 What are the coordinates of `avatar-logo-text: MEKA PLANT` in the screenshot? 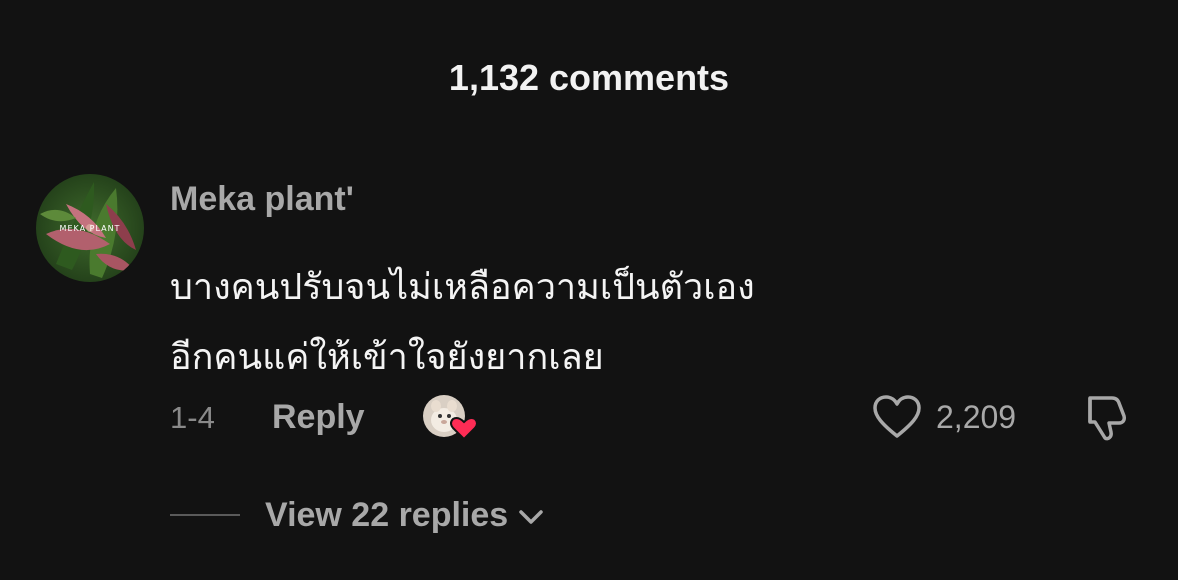 It's located at (90, 228).